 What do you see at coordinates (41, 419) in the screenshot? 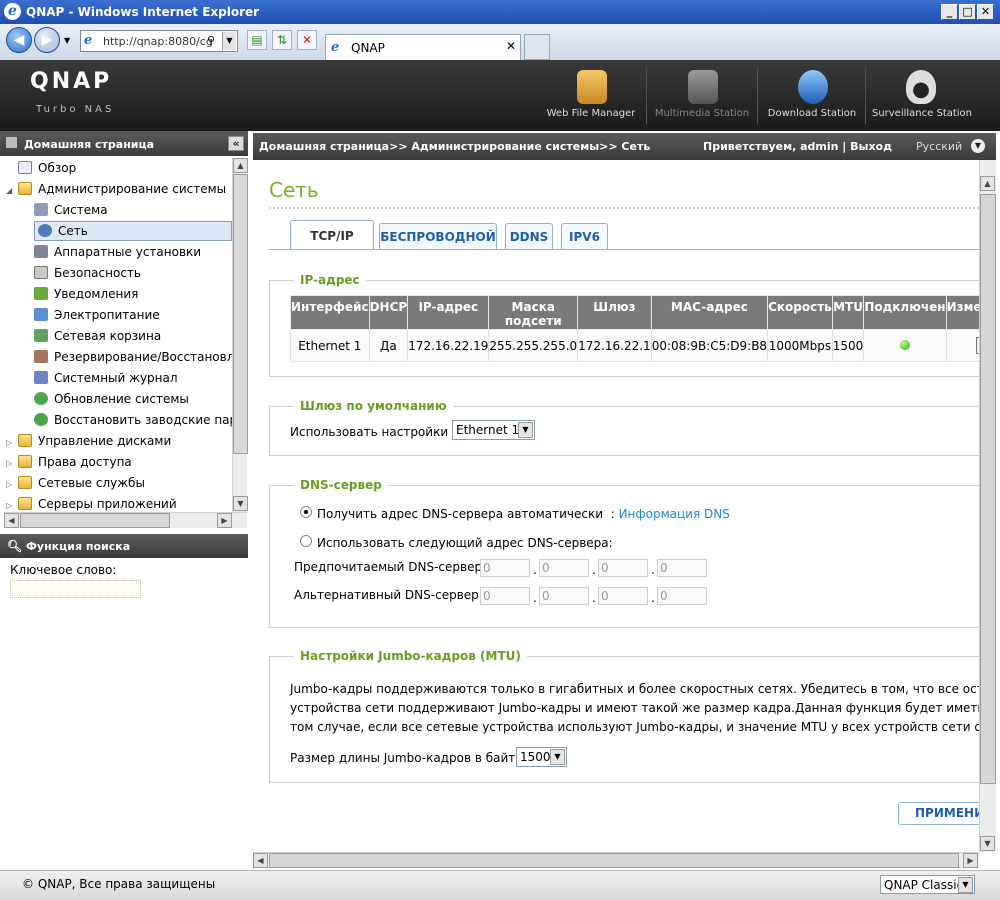
I see `restore-icon` at bounding box center [41, 419].